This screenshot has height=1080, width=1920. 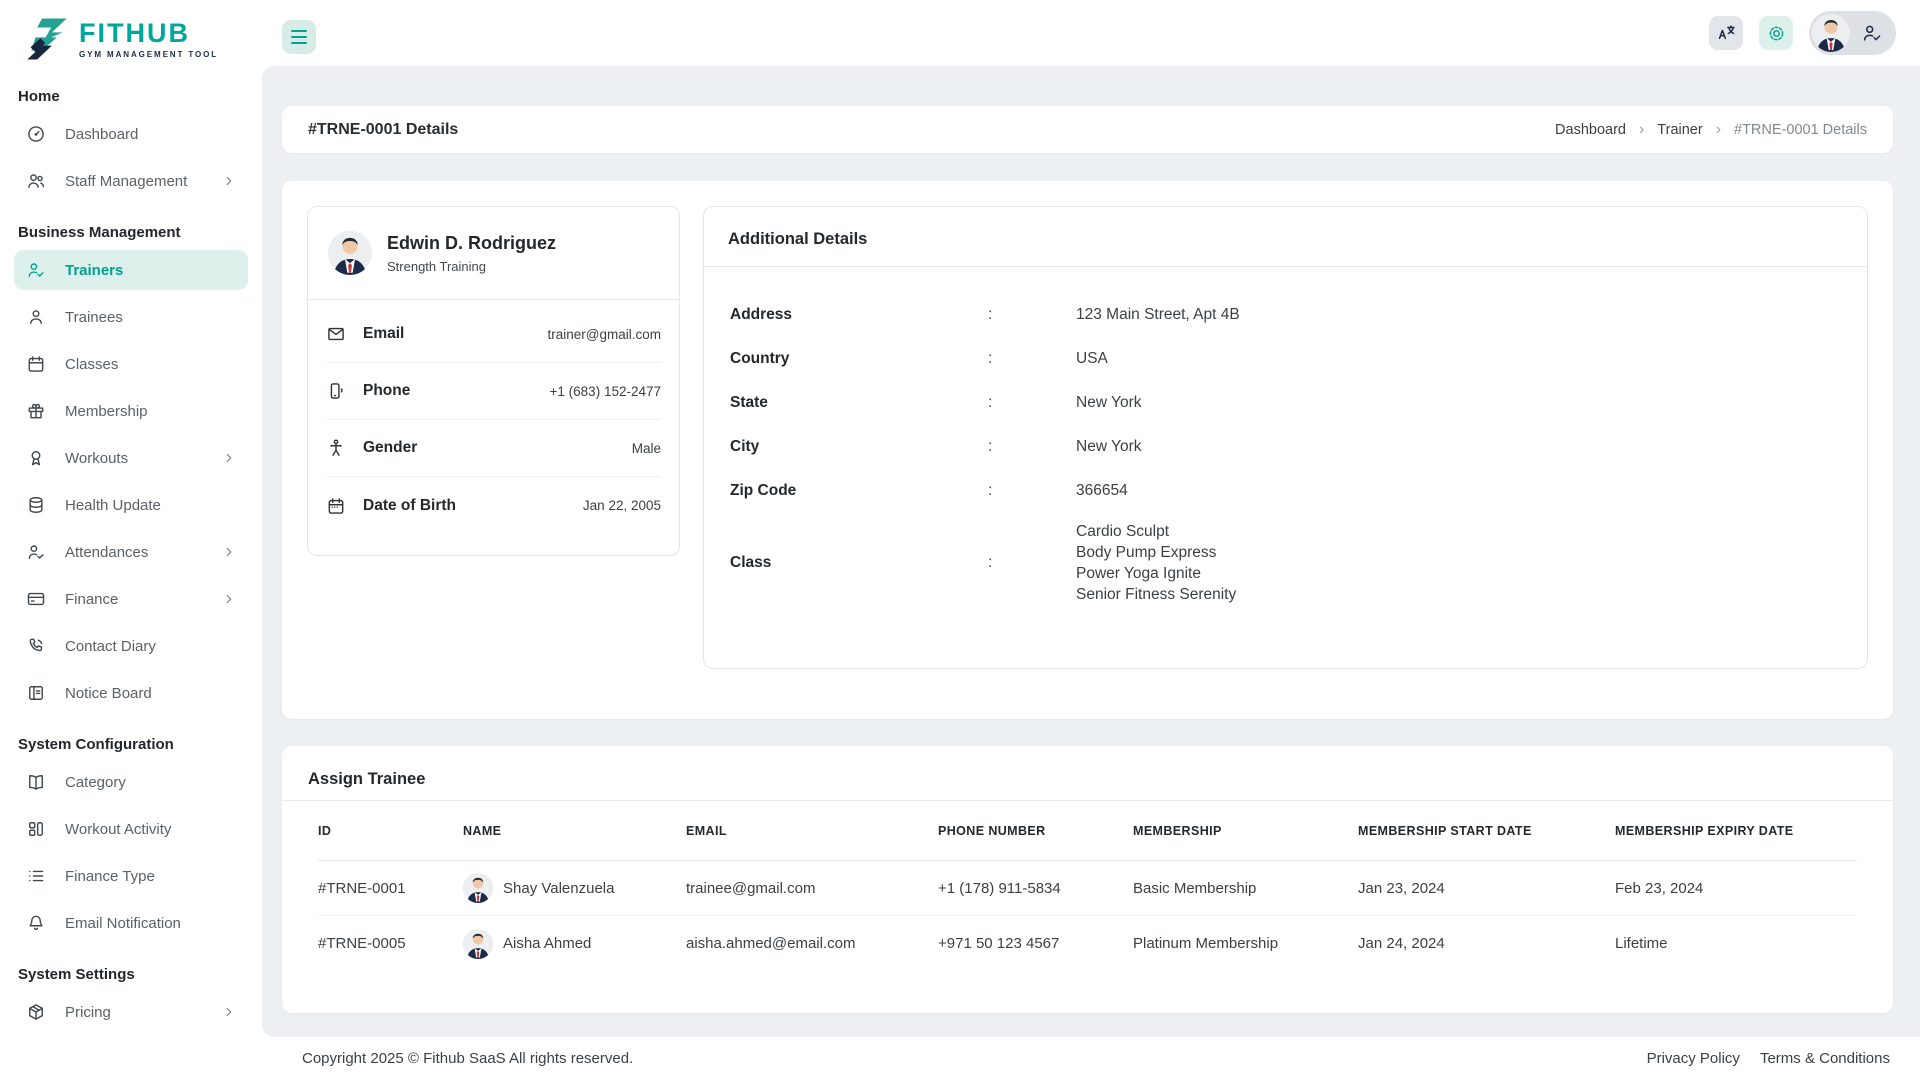 I want to click on sidebar-item-category: Category, so click(x=131, y=782).